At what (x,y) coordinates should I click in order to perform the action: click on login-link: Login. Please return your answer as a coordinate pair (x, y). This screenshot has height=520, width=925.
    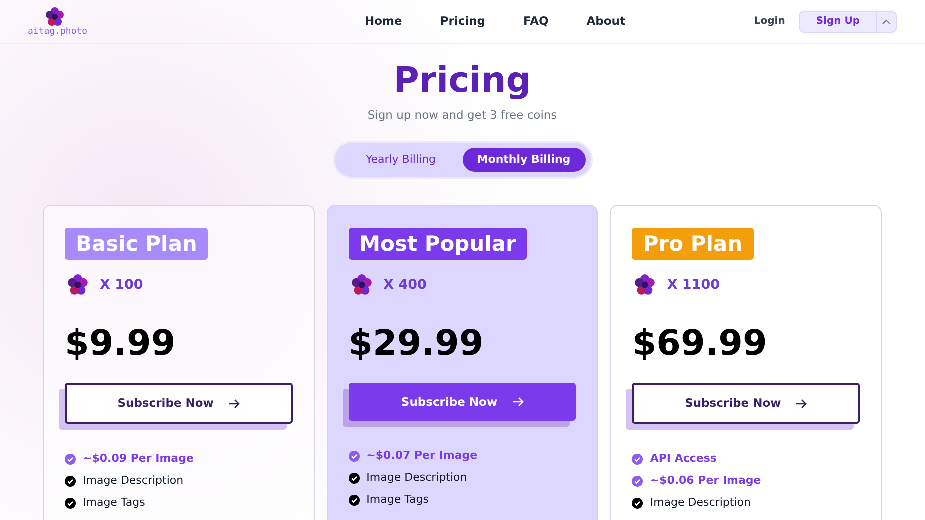
    Looking at the image, I should click on (770, 21).